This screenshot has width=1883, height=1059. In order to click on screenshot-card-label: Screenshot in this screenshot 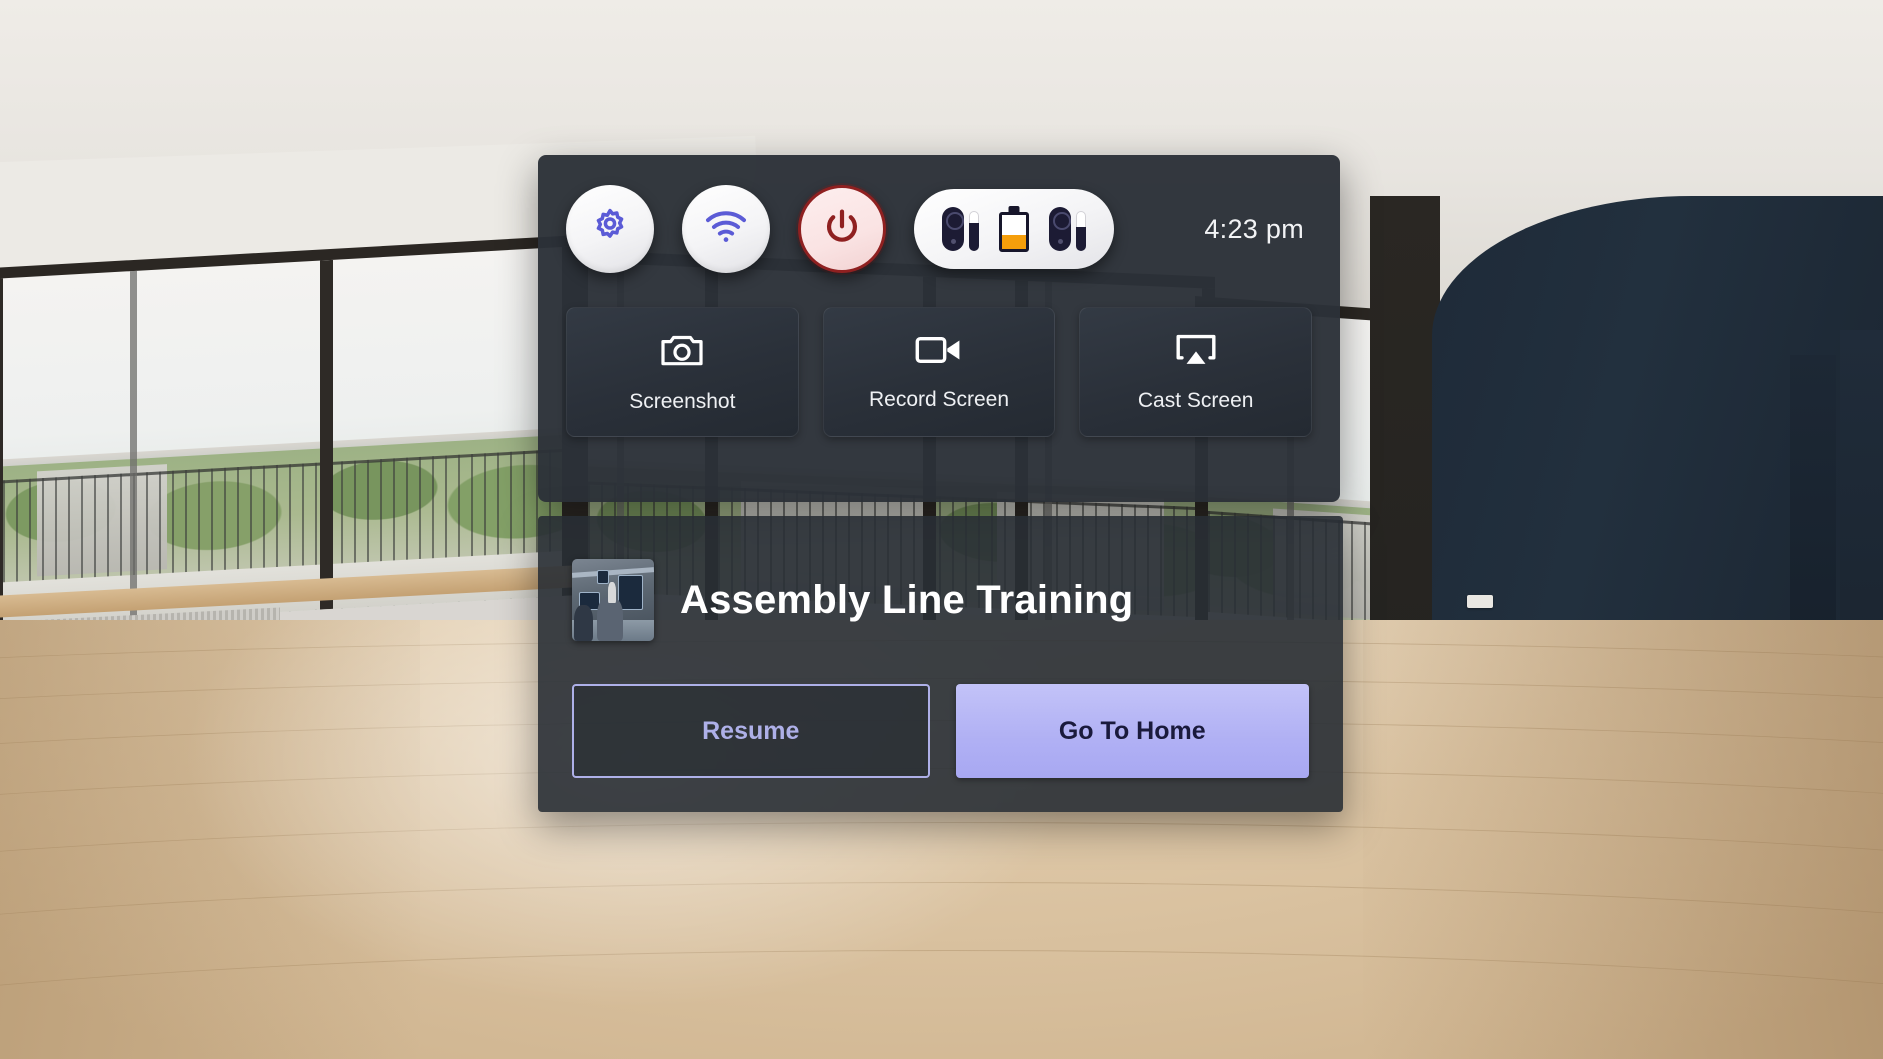, I will do `click(682, 401)`.